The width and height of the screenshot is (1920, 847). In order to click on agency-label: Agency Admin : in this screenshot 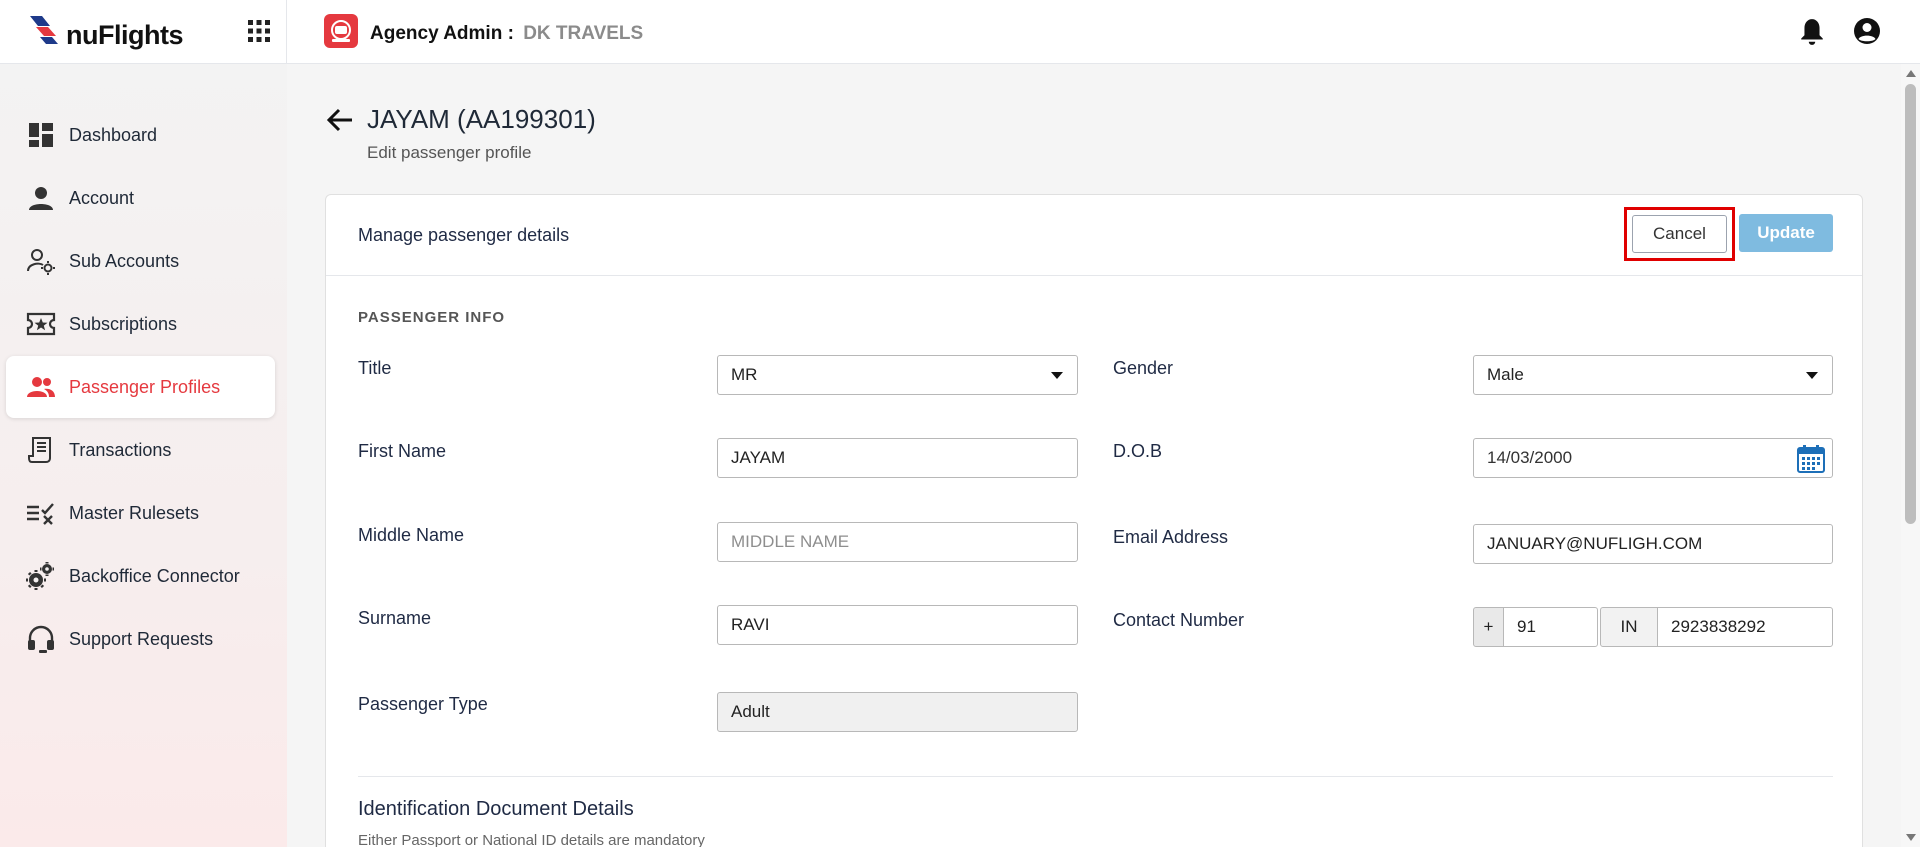, I will do `click(442, 33)`.